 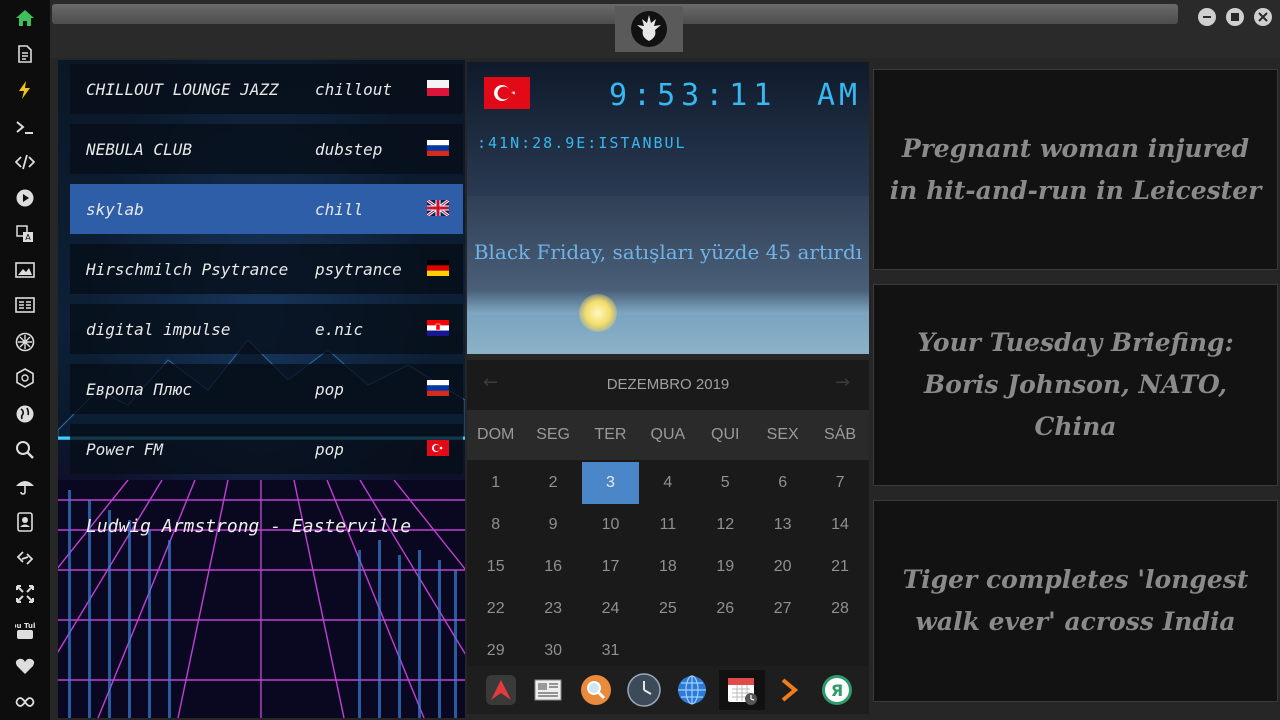 I want to click on forward-icon, so click(x=789, y=690).